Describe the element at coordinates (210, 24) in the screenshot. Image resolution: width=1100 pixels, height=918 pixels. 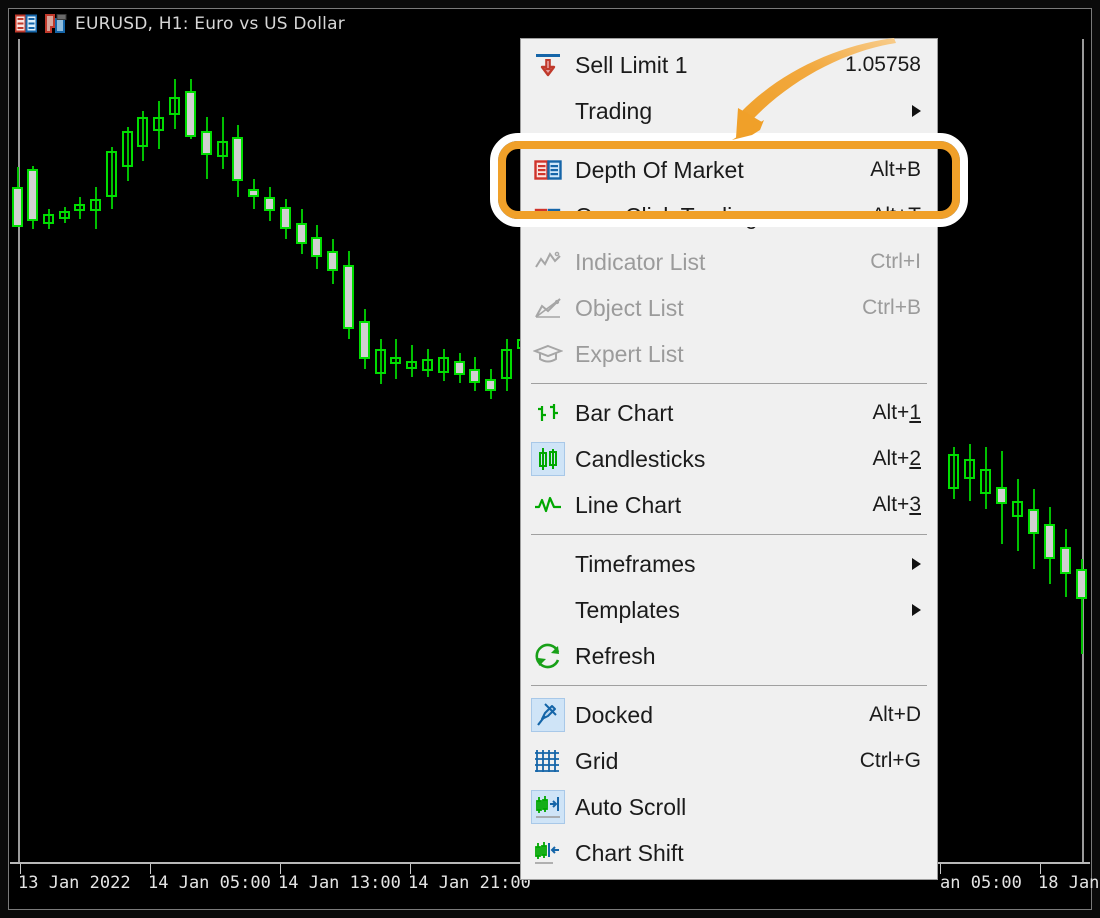
I see `chart-title: EURUSD, H1: Euro vs US Dollar` at that location.